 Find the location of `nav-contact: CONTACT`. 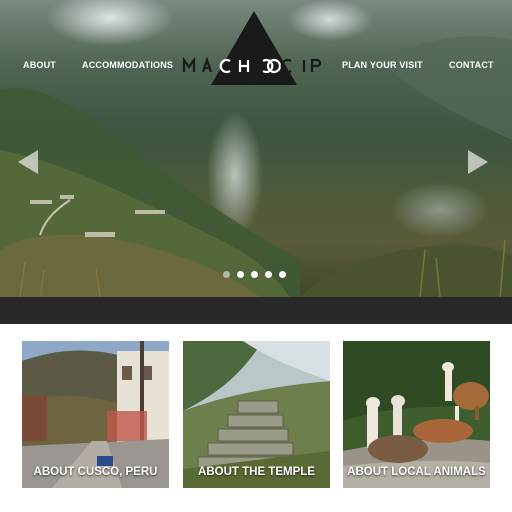

nav-contact: CONTACT is located at coordinates (471, 65).